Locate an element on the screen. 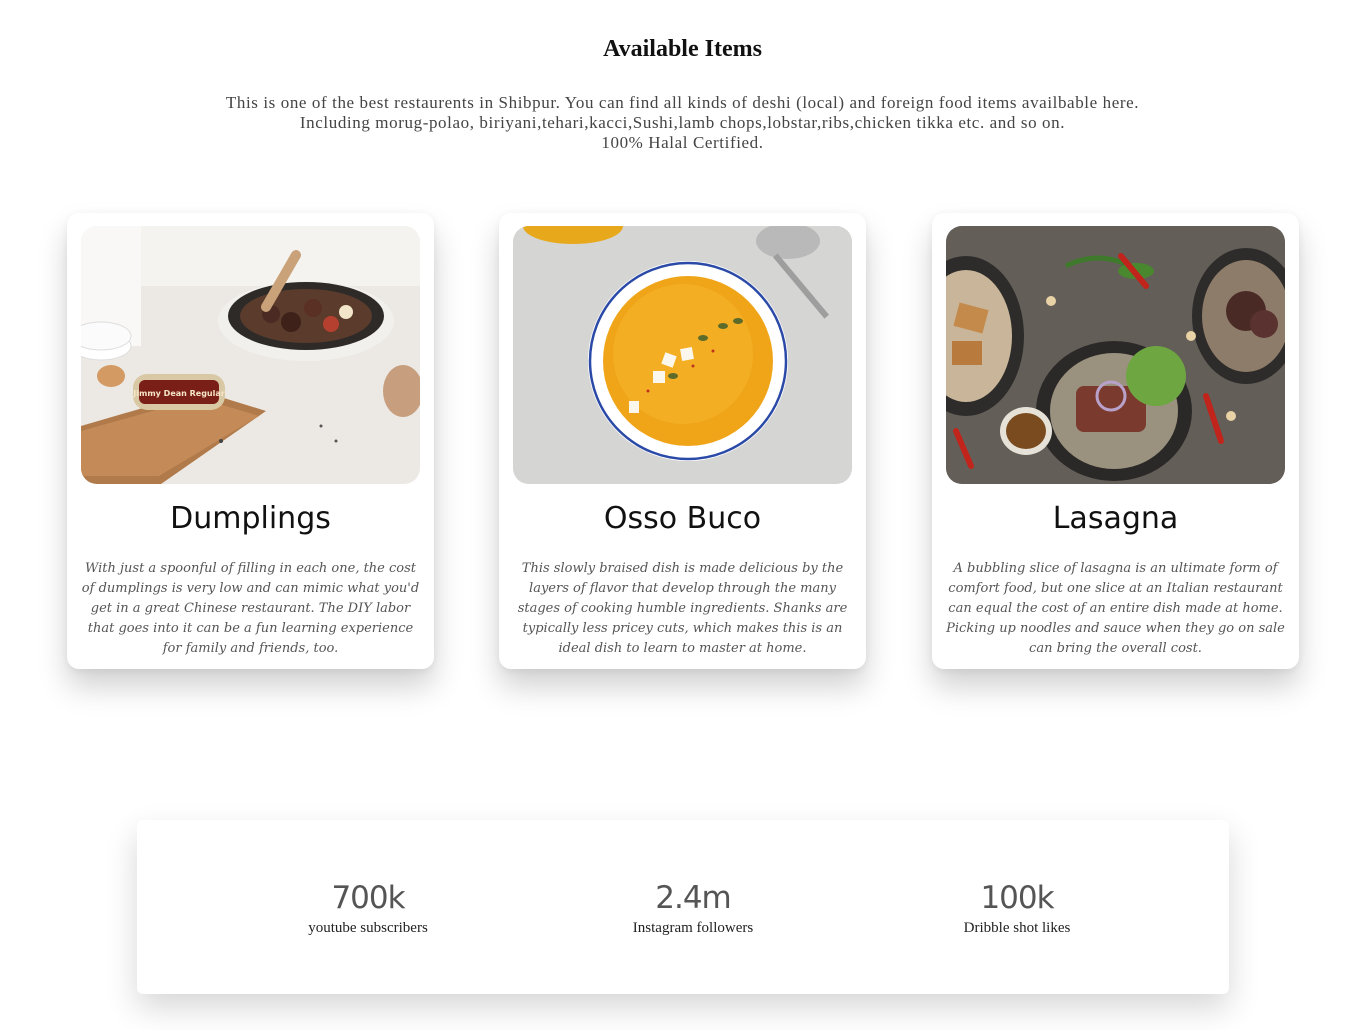 This screenshot has height=1030, width=1365. stat-value: 700k is located at coordinates (368, 898).